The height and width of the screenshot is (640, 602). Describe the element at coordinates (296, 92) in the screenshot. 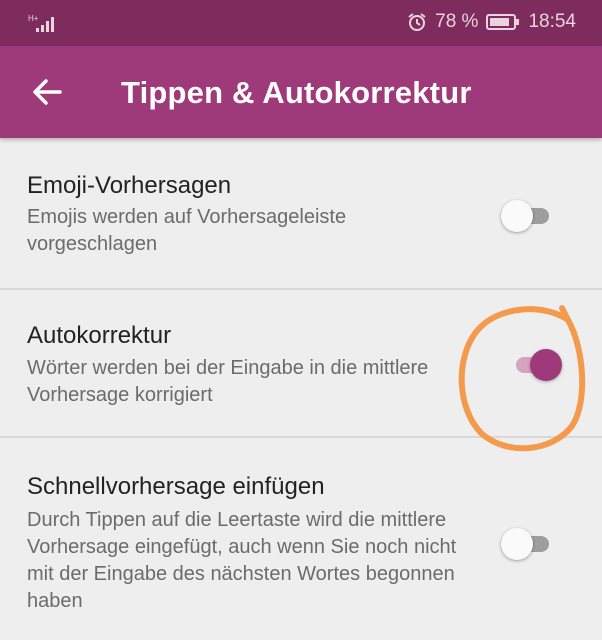

I see `page-title: Tippen & Autokorrektur` at that location.